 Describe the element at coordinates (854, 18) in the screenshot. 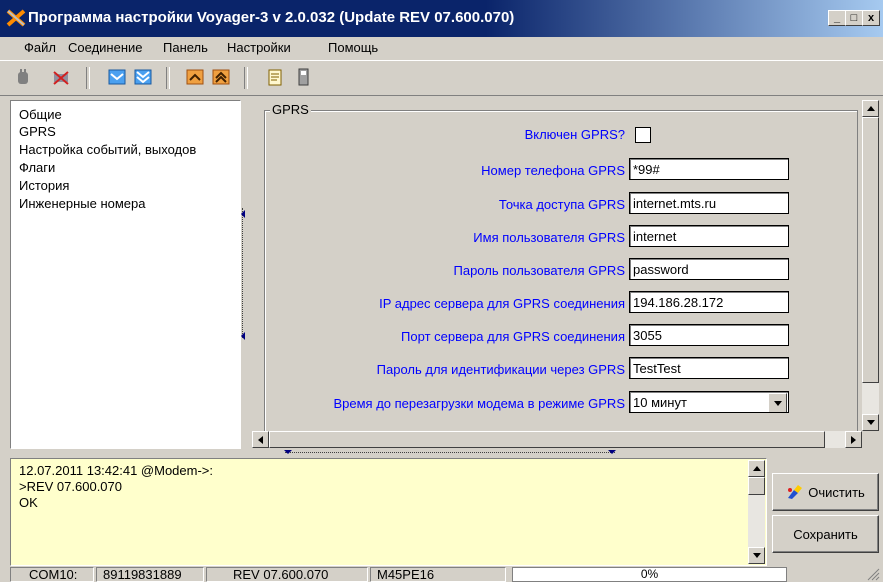

I see `maximize-button: □` at that location.